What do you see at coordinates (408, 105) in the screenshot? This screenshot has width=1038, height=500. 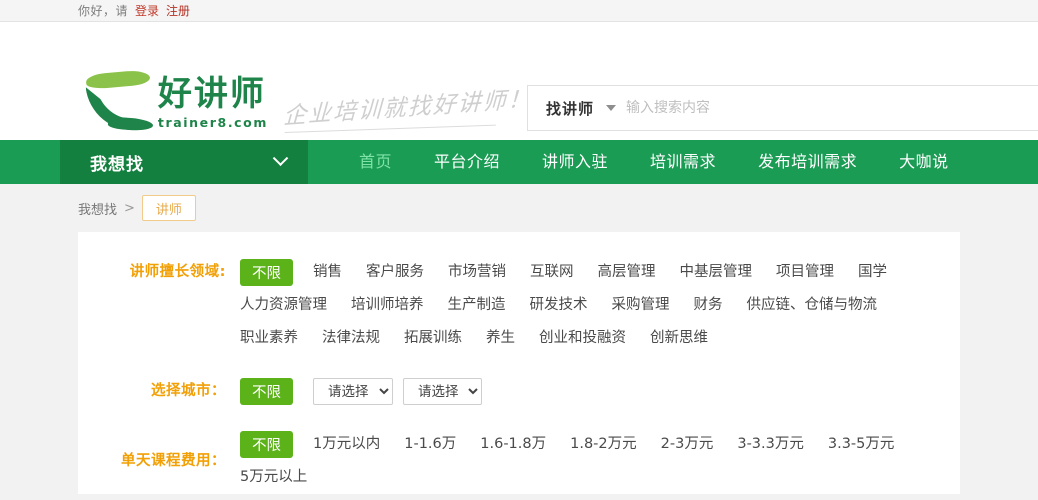 I see `site-slogan: 企业培训就找好讲师！` at bounding box center [408, 105].